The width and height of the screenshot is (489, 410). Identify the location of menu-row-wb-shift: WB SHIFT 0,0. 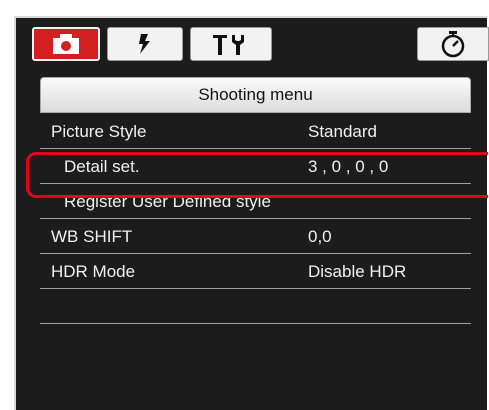
(255, 236).